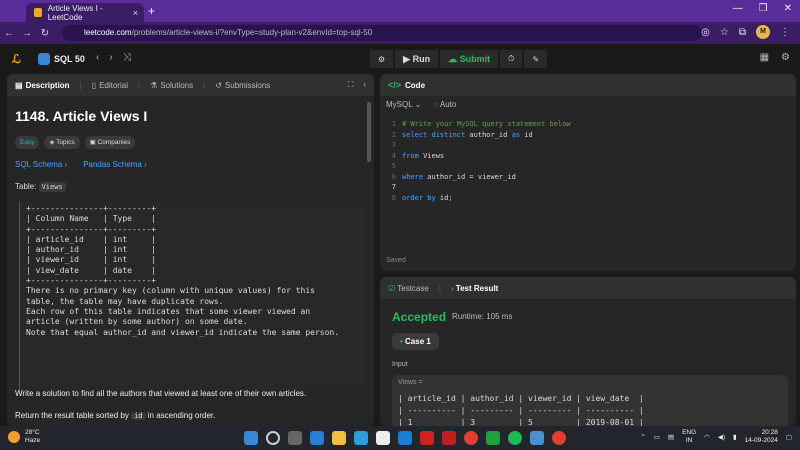  Describe the element at coordinates (151, 11) in the screenshot. I see `new-tab-button: +` at that location.